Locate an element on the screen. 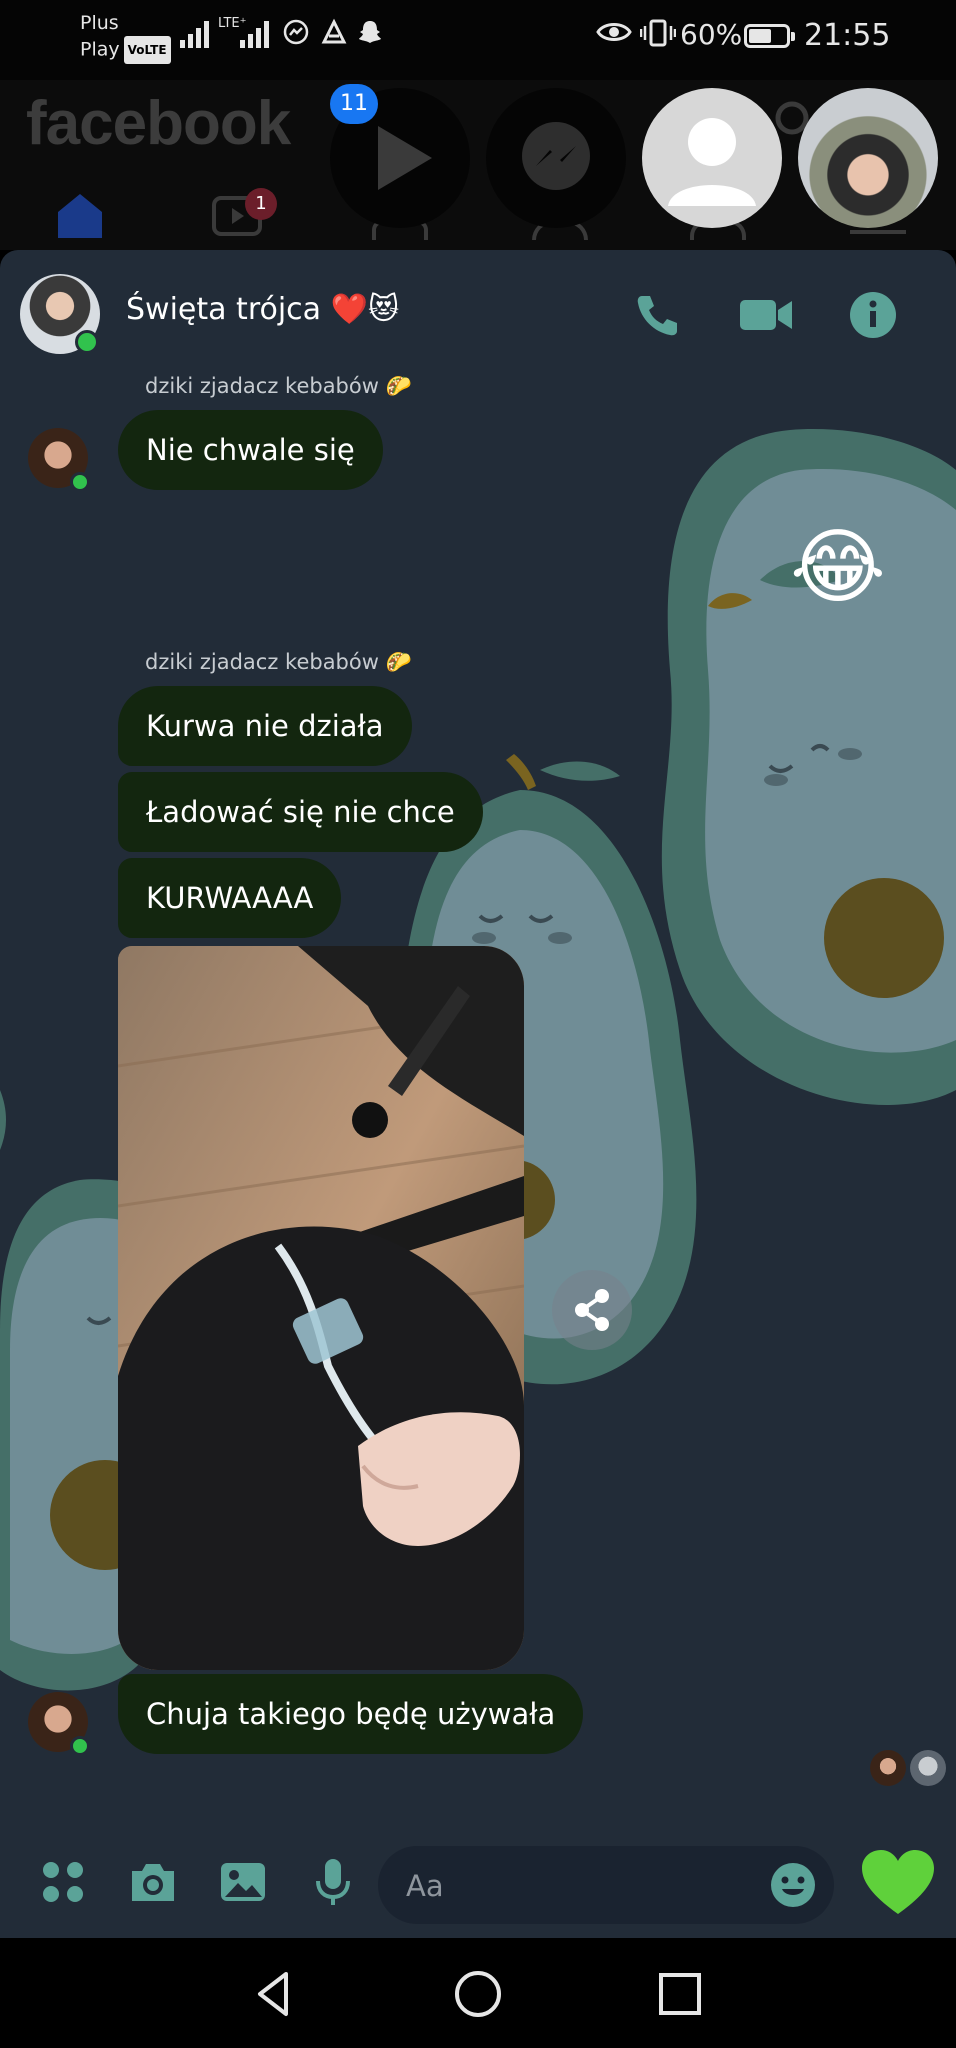 The height and width of the screenshot is (2048, 956). like-heart-icon is located at coordinates (898, 1883).